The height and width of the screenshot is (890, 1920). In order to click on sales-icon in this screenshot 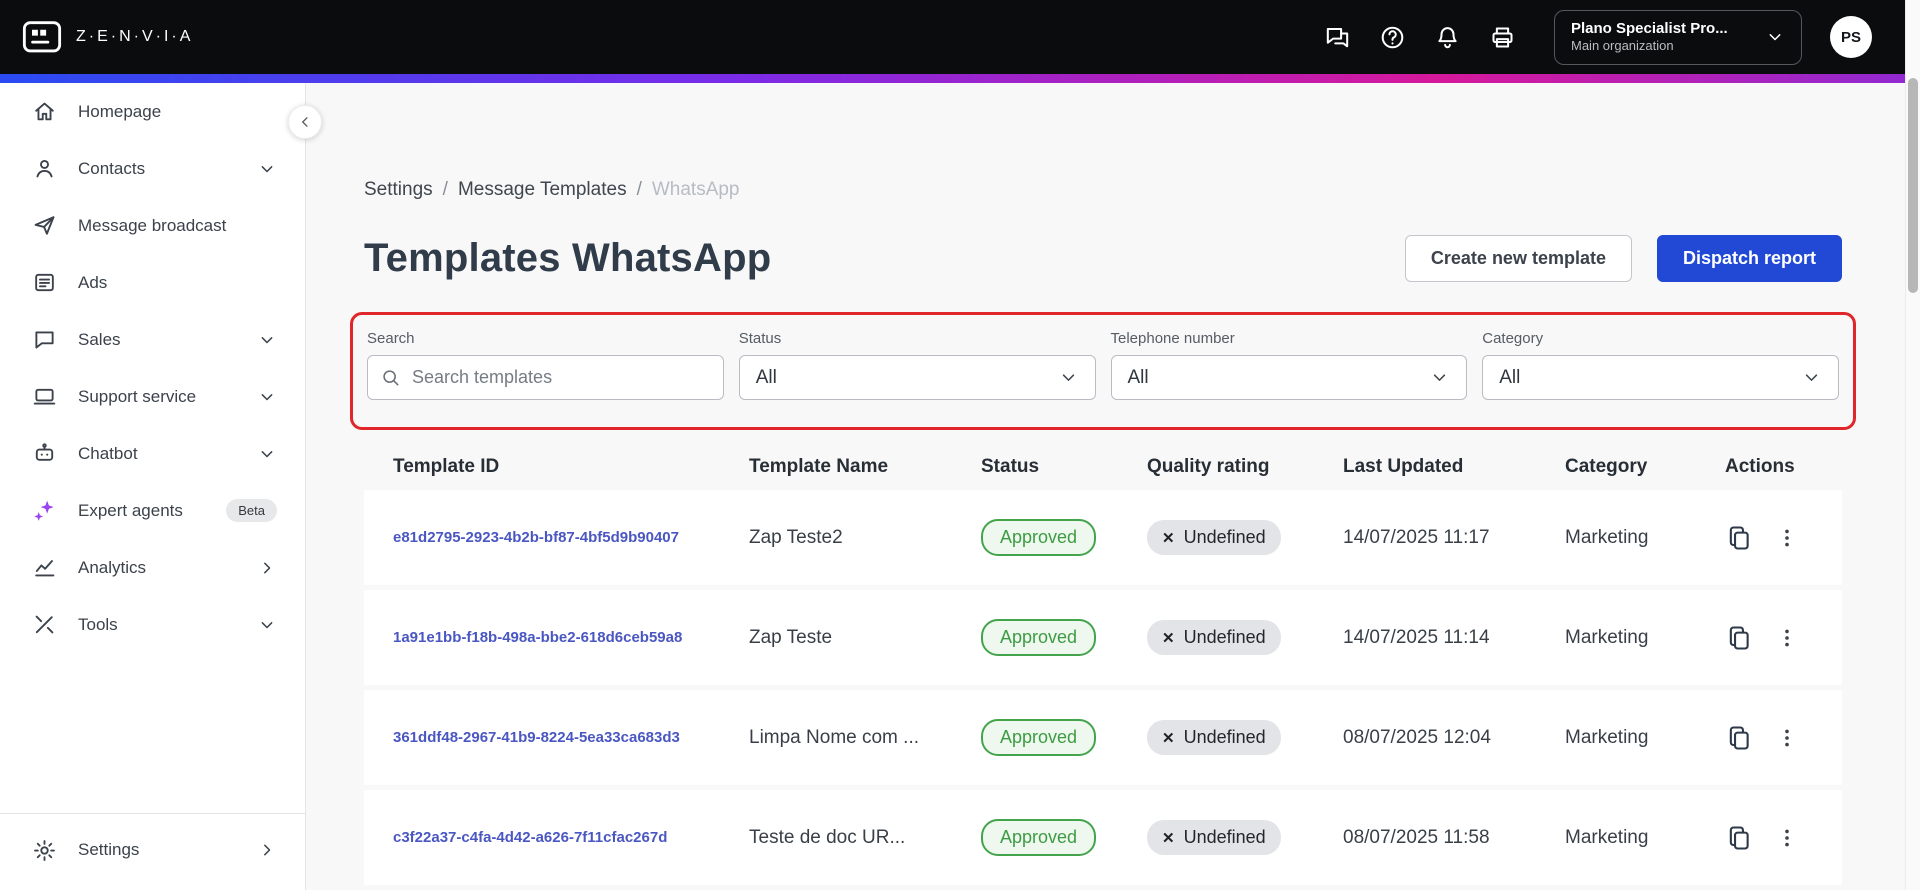, I will do `click(44, 339)`.